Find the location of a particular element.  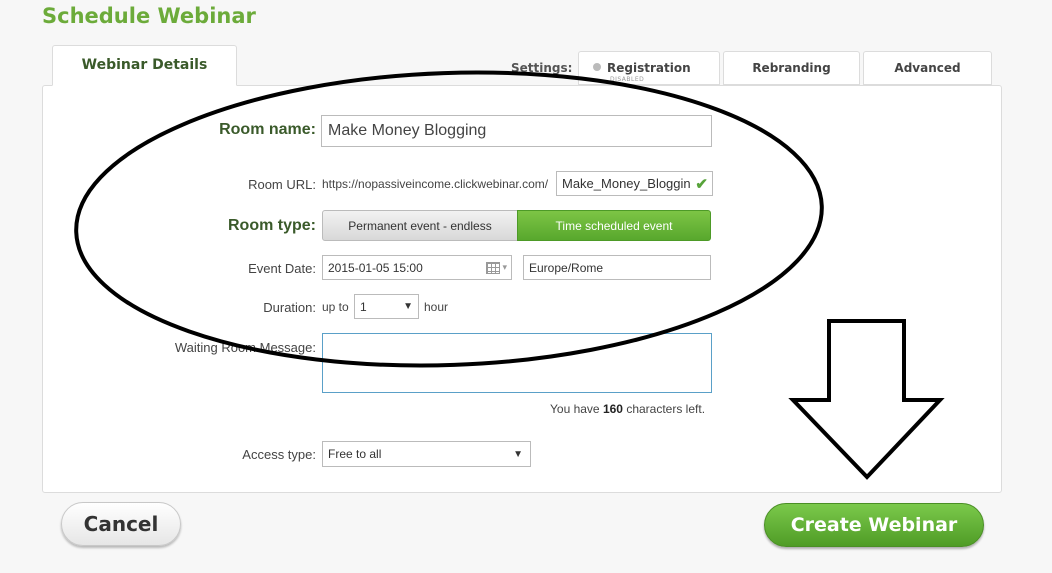

status-dot-icon is located at coordinates (597, 67).